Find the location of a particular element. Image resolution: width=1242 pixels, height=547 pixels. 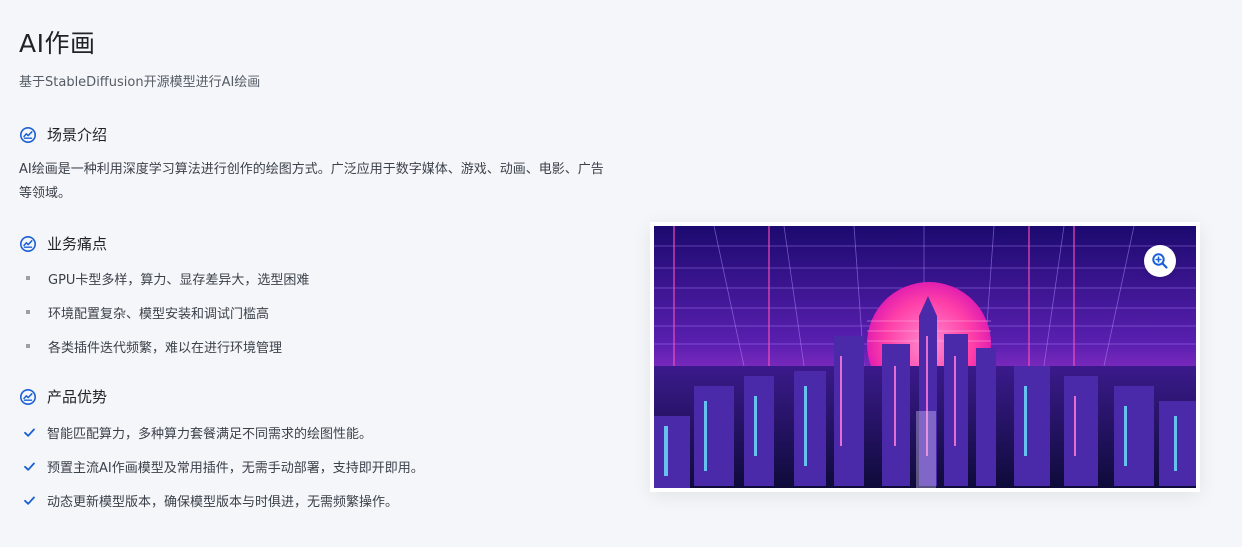

list-item: GPU卡型多样，算力、显存差异大，选型困难 is located at coordinates (164, 278).